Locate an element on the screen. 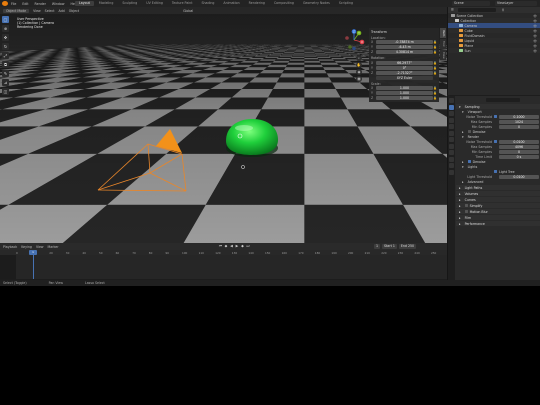 The height and width of the screenshot is (405, 540). keying-menu: Keying is located at coordinates (26, 247).